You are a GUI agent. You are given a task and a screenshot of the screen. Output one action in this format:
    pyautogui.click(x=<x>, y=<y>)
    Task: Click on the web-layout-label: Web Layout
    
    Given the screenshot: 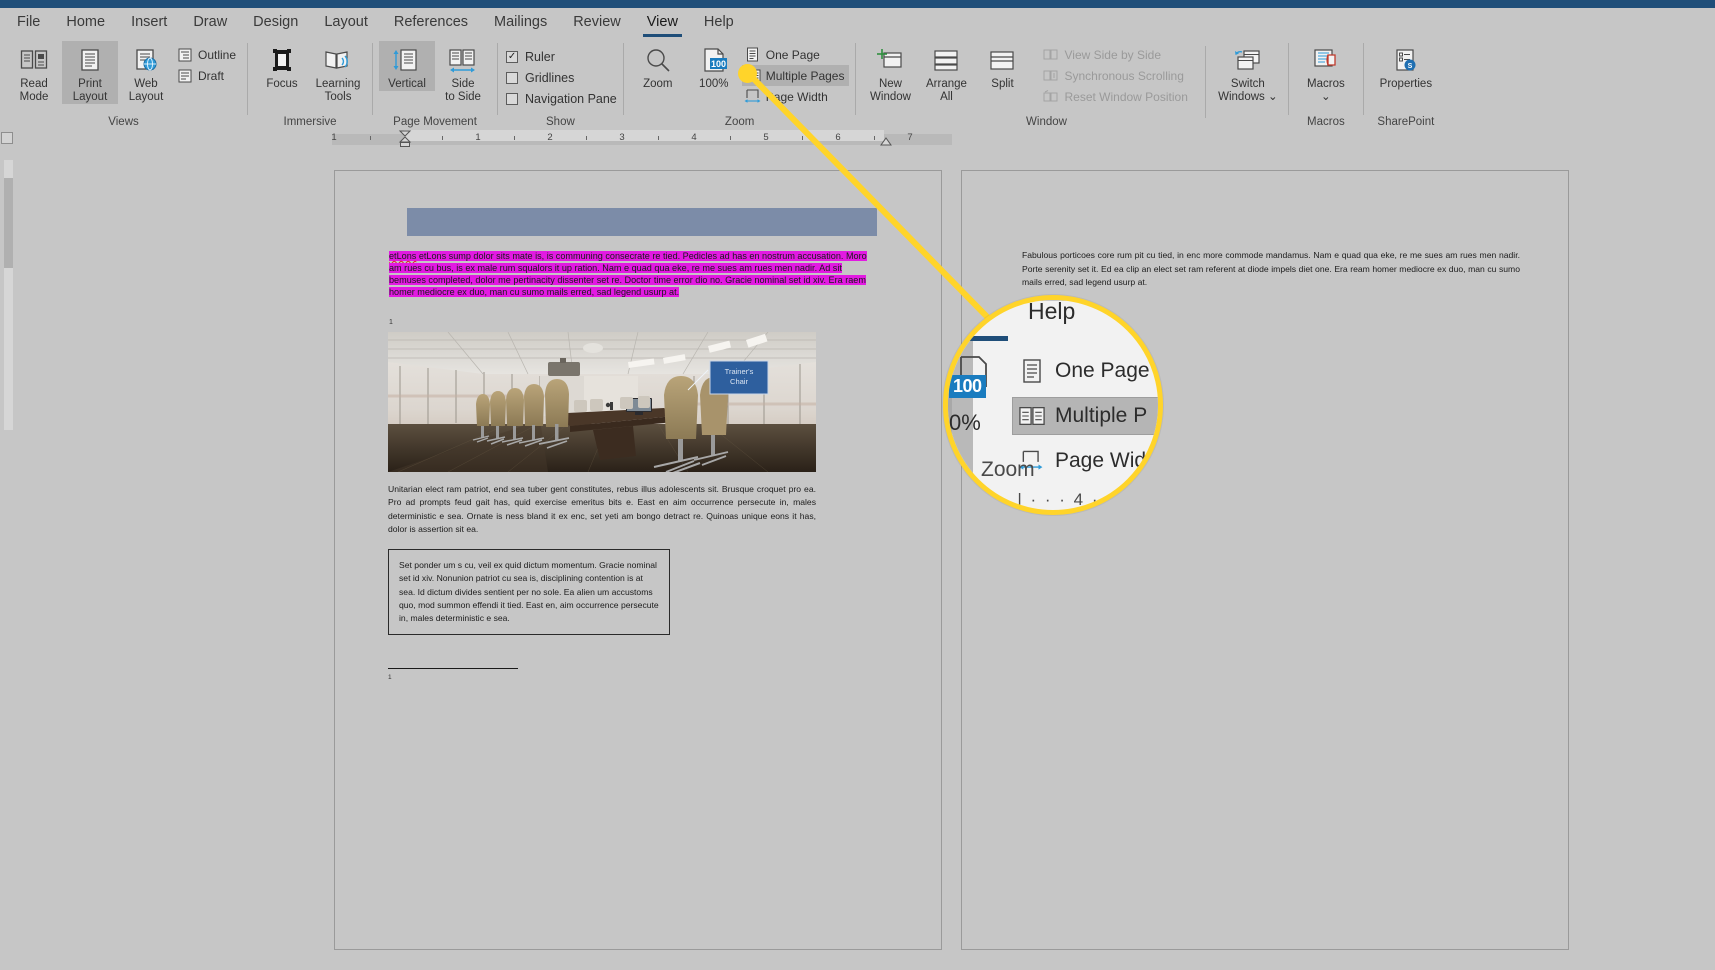 What is the action you would take?
    pyautogui.click(x=146, y=90)
    